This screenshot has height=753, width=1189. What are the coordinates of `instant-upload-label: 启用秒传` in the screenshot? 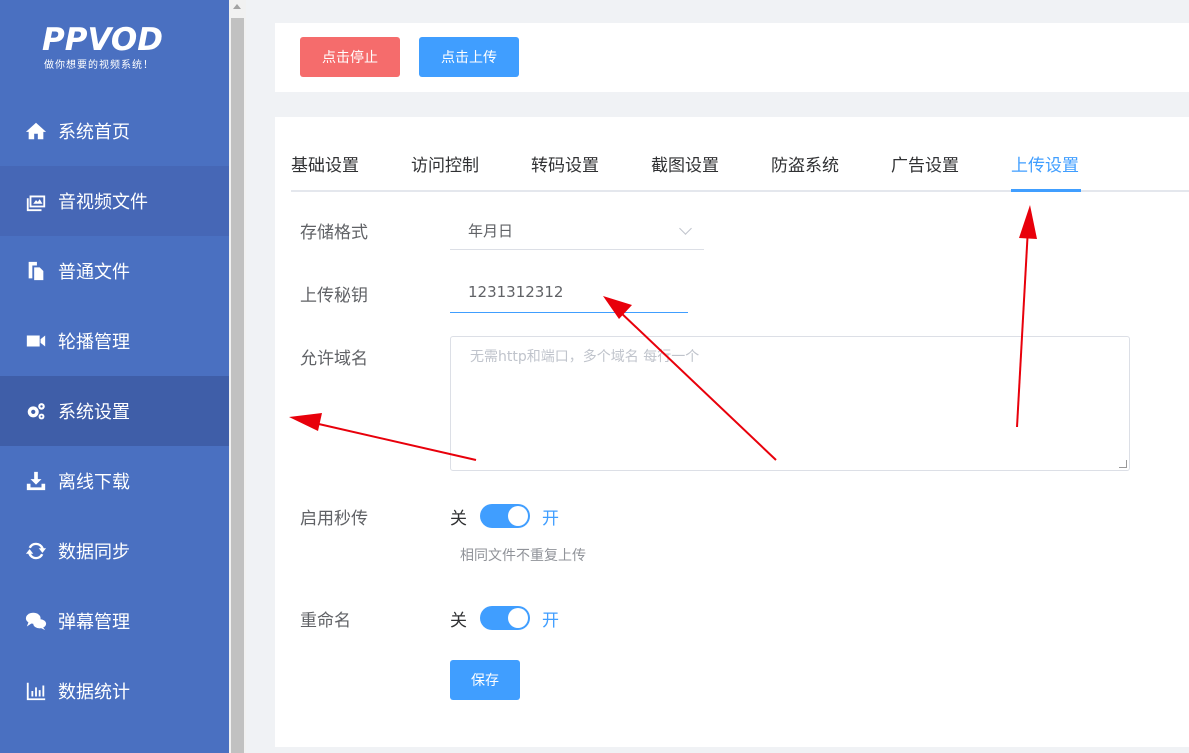 It's located at (334, 519).